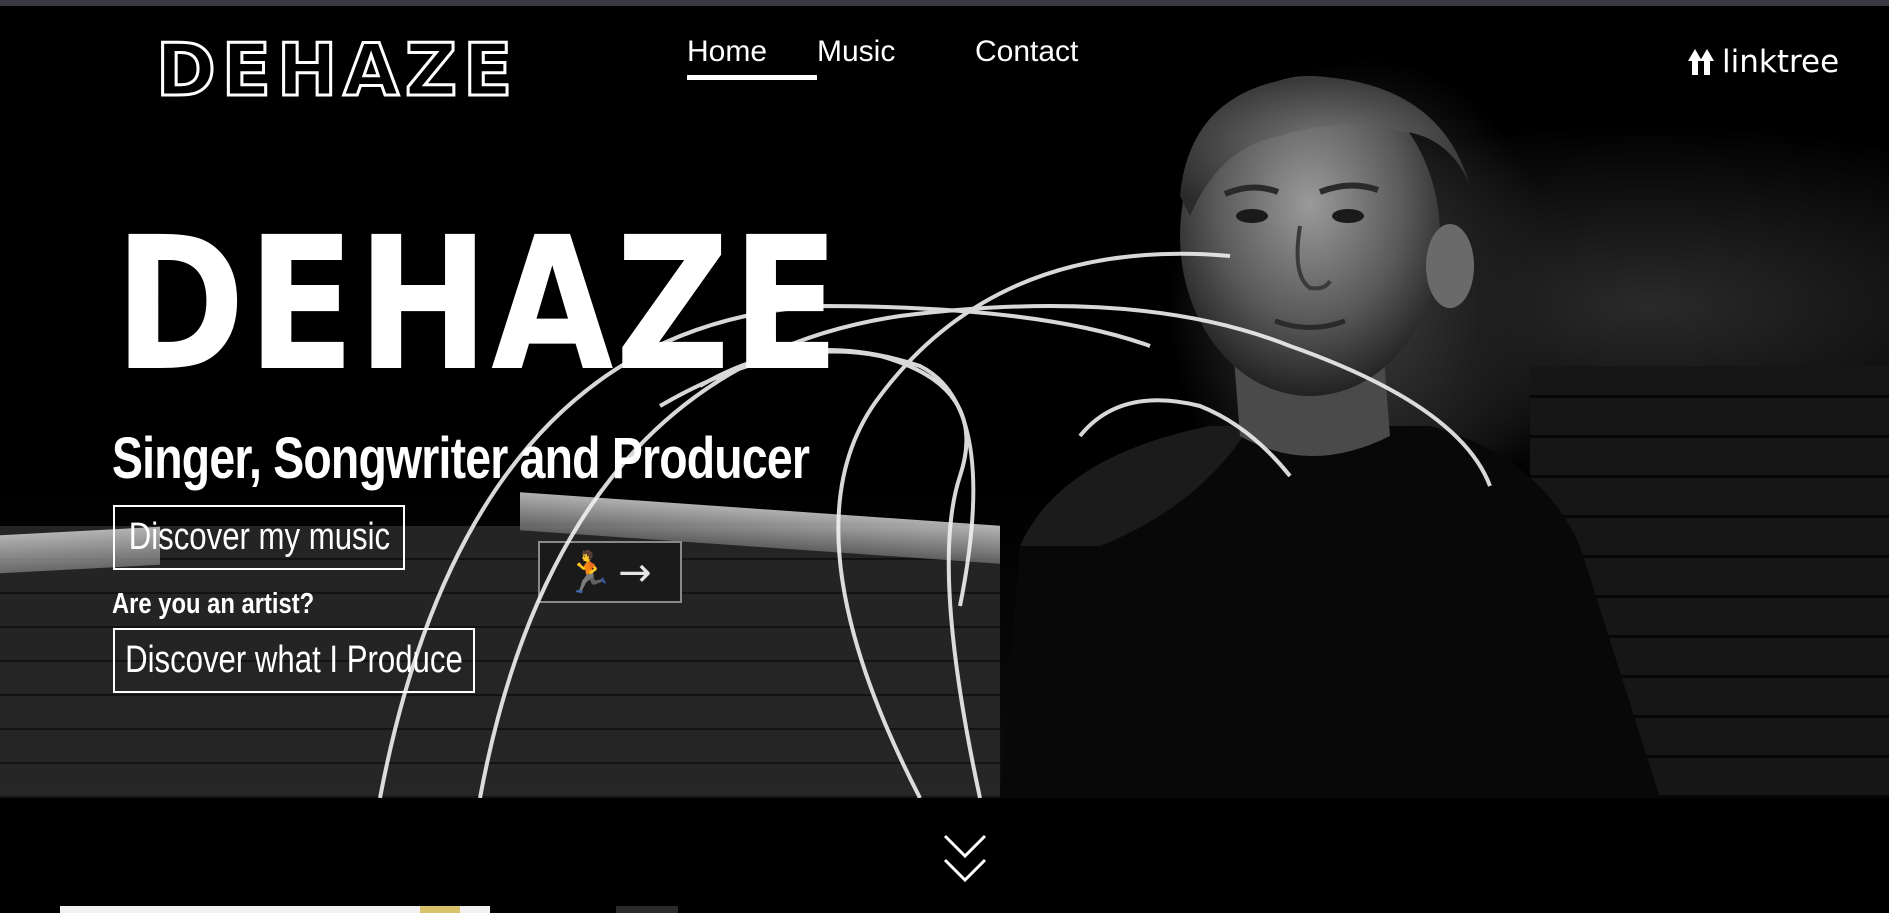 Image resolution: width=1889 pixels, height=913 pixels. I want to click on linktree-link: linktree, so click(1762, 62).